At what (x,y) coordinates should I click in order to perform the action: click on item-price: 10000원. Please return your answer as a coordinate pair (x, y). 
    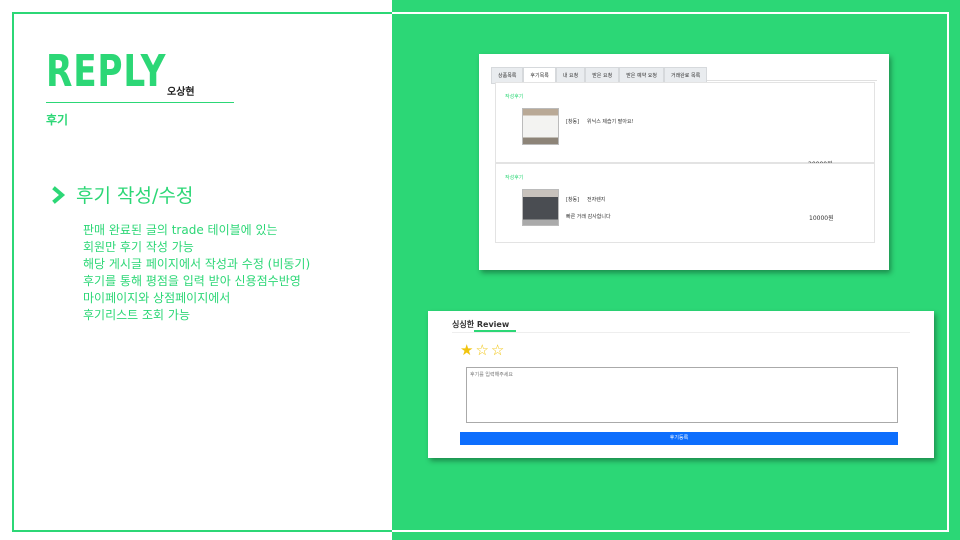
    Looking at the image, I should click on (821, 218).